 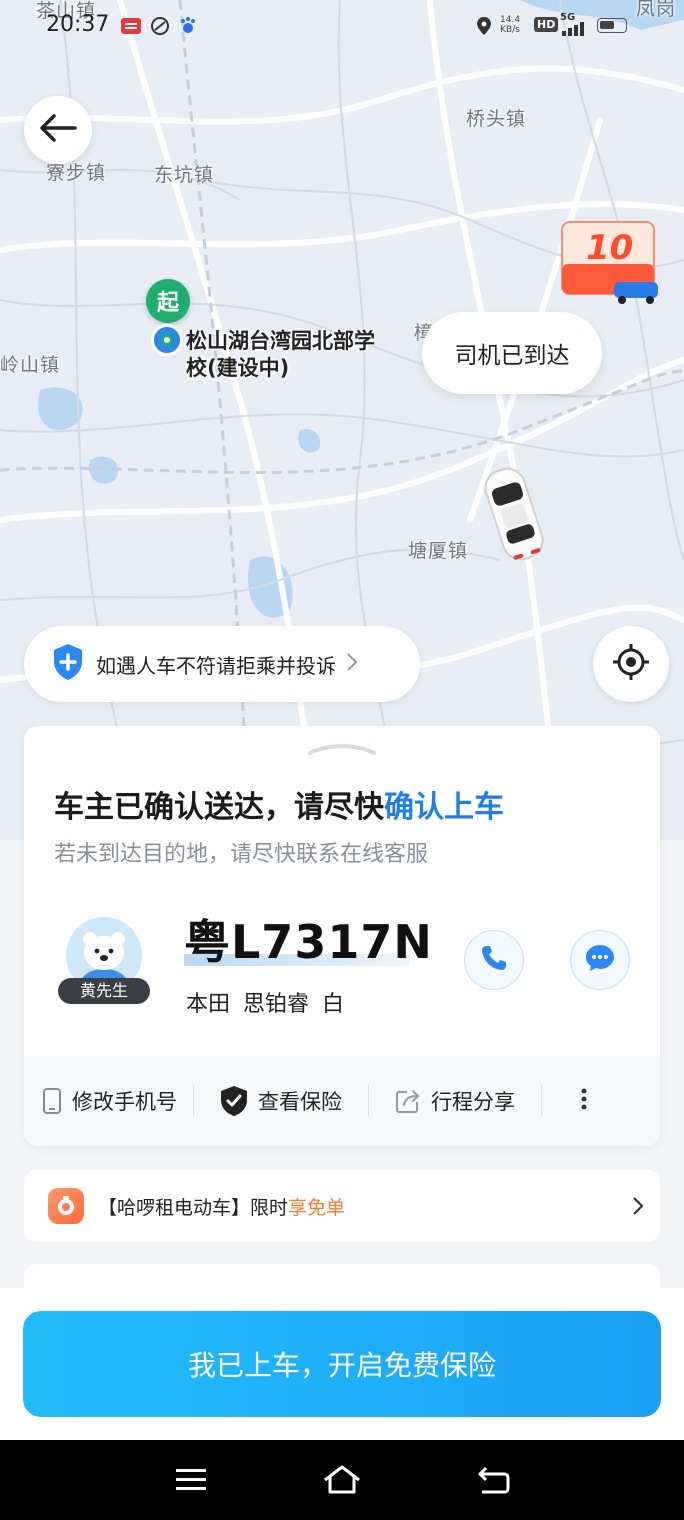 What do you see at coordinates (241, 854) in the screenshot?
I see `trip-status-subline: 若未到达目的地，请尽快联系在线客服` at bounding box center [241, 854].